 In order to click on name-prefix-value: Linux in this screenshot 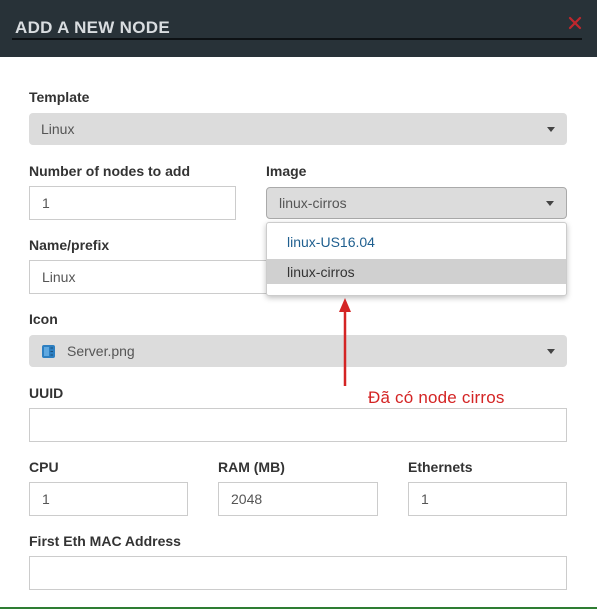, I will do `click(59, 277)`.